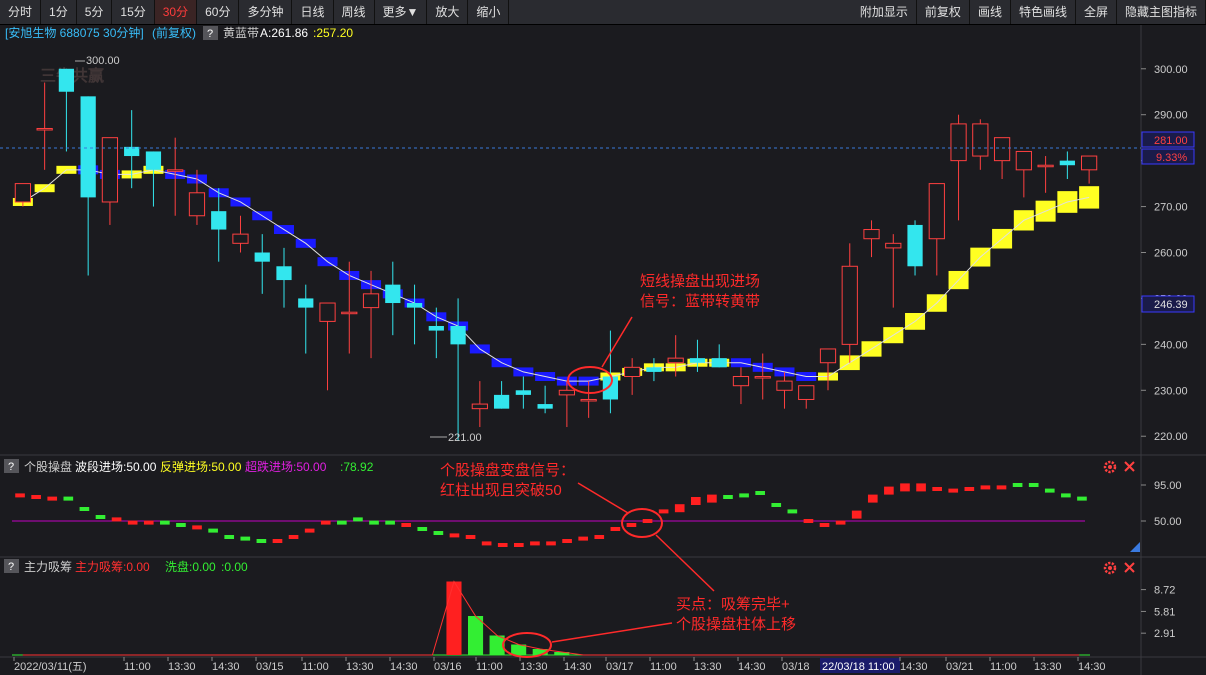 This screenshot has height=675, width=1206. What do you see at coordinates (501, 490) in the screenshot?
I see `annotation-turn-signal-line2: 红柱出现且突破50` at bounding box center [501, 490].